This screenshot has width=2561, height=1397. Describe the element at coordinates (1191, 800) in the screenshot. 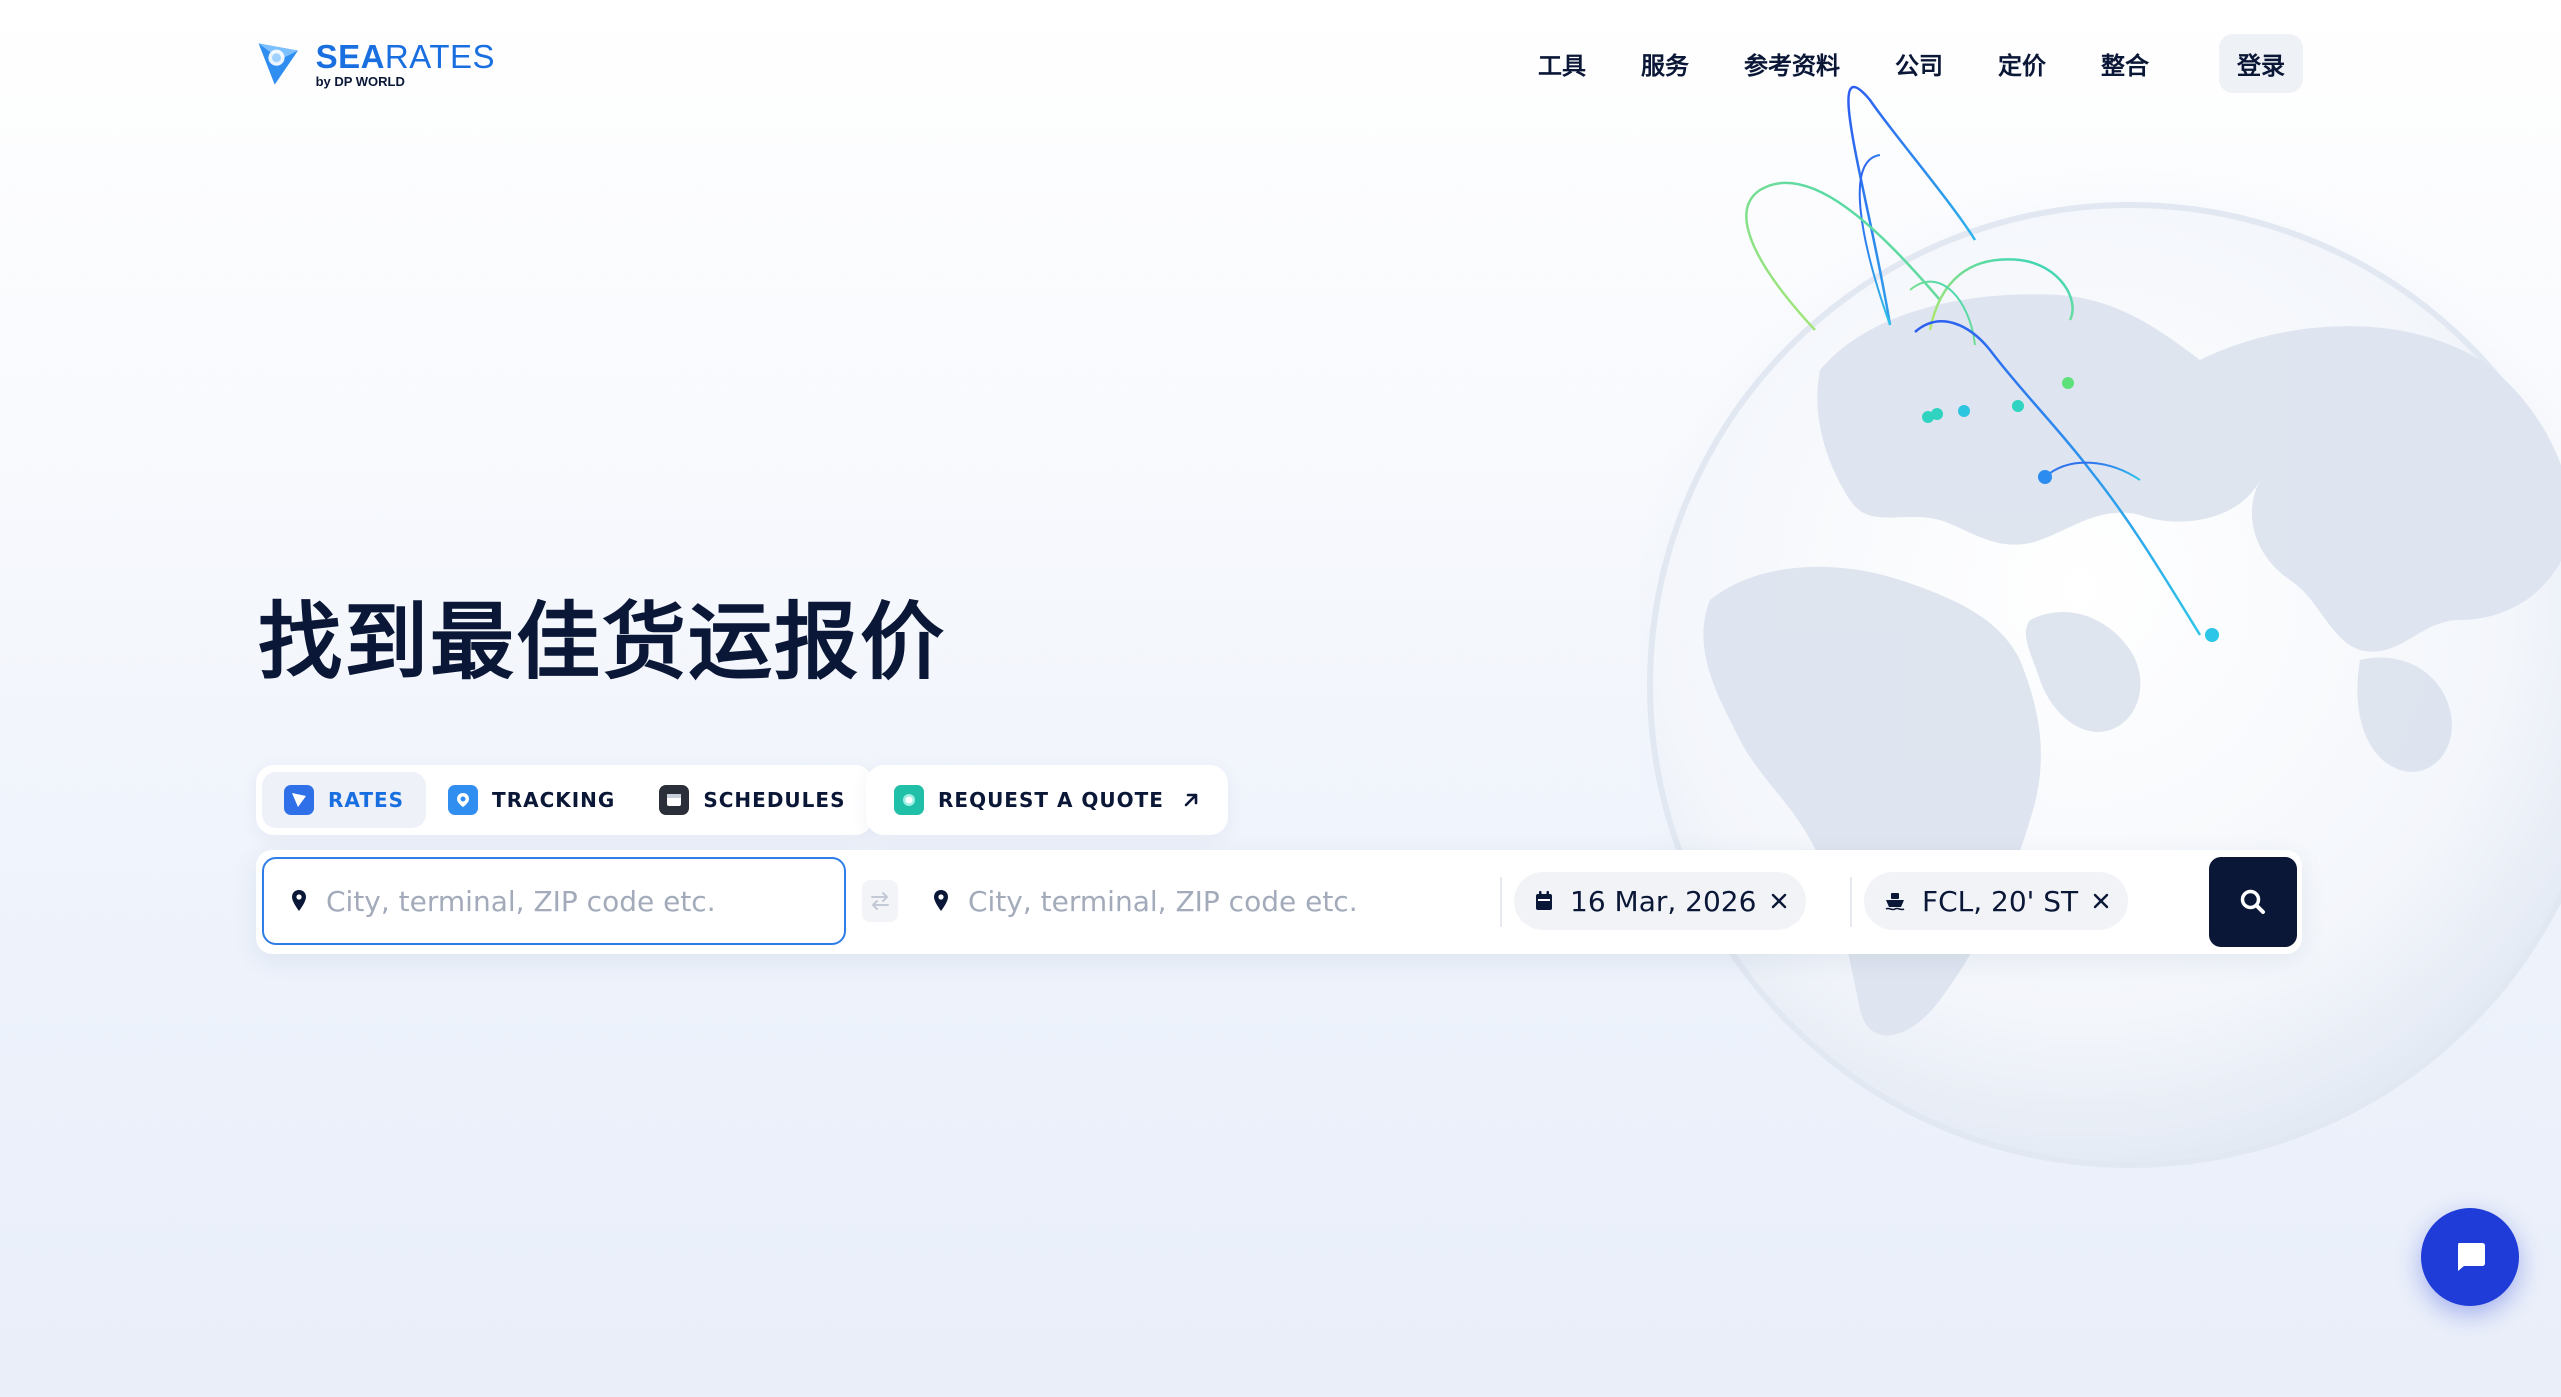

I see `arrow-up-right-icon` at that location.